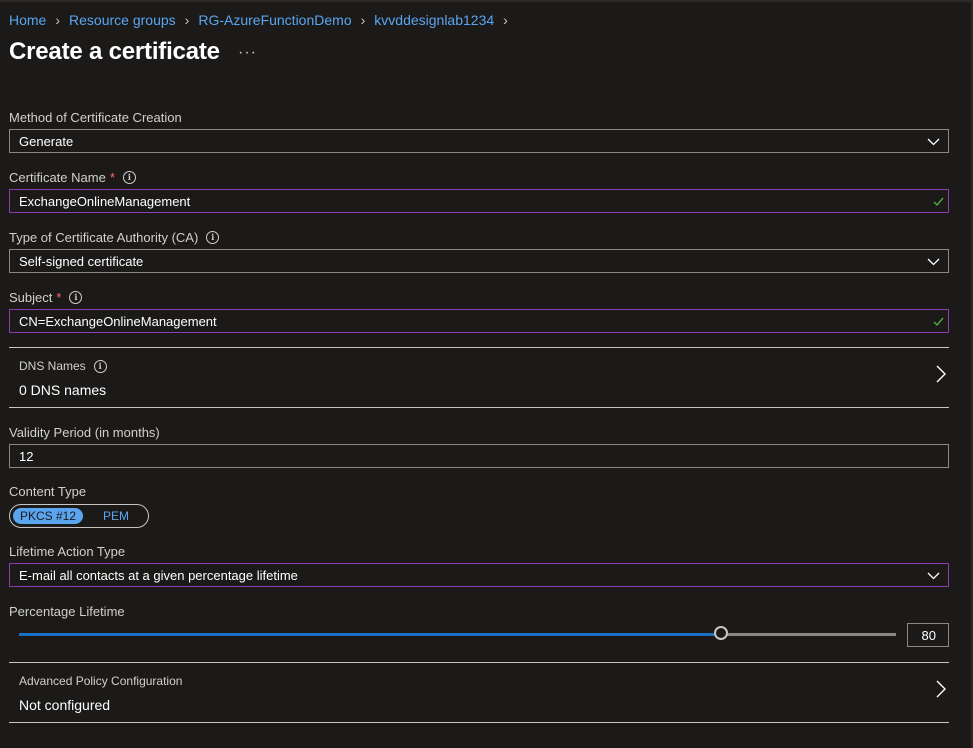  Describe the element at coordinates (63, 366) in the screenshot. I see `dns-names-label: DNS Names i` at that location.